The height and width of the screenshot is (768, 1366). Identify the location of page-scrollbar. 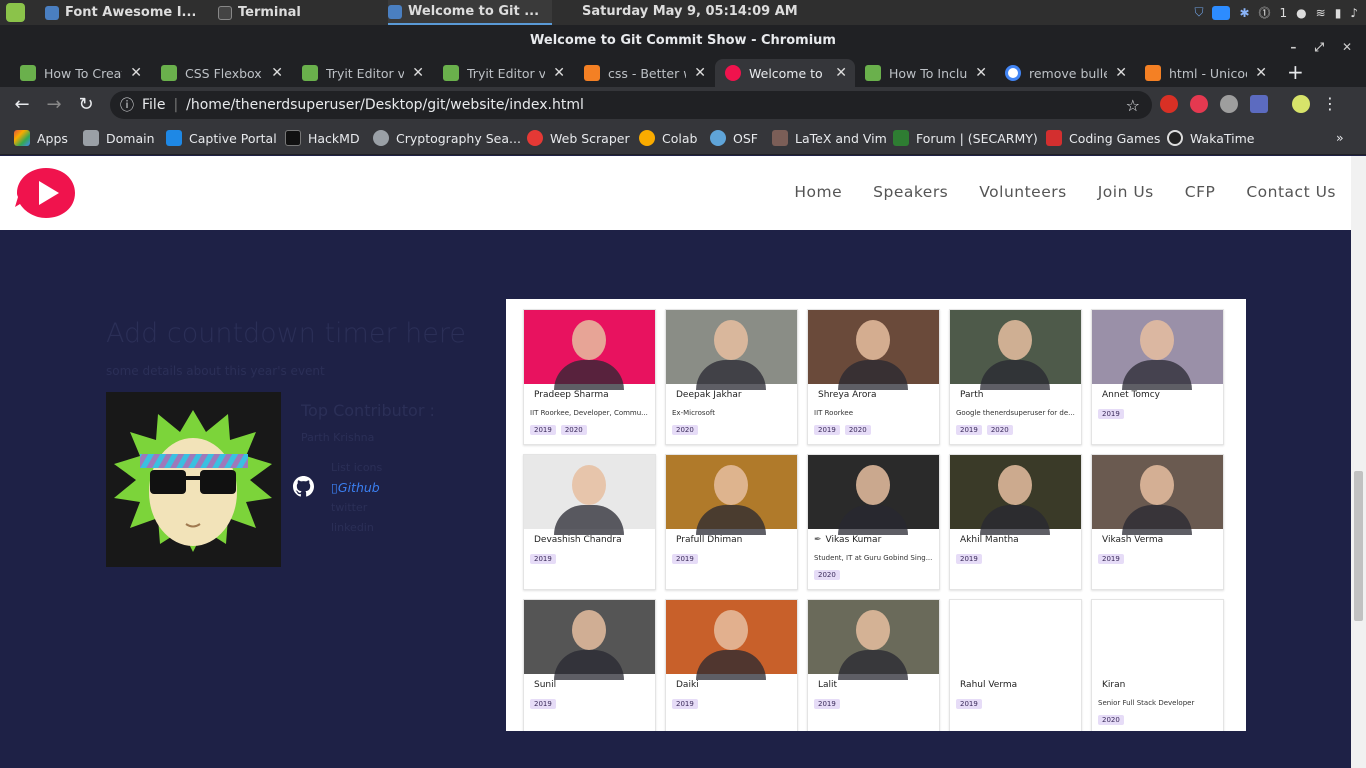
(1358, 462).